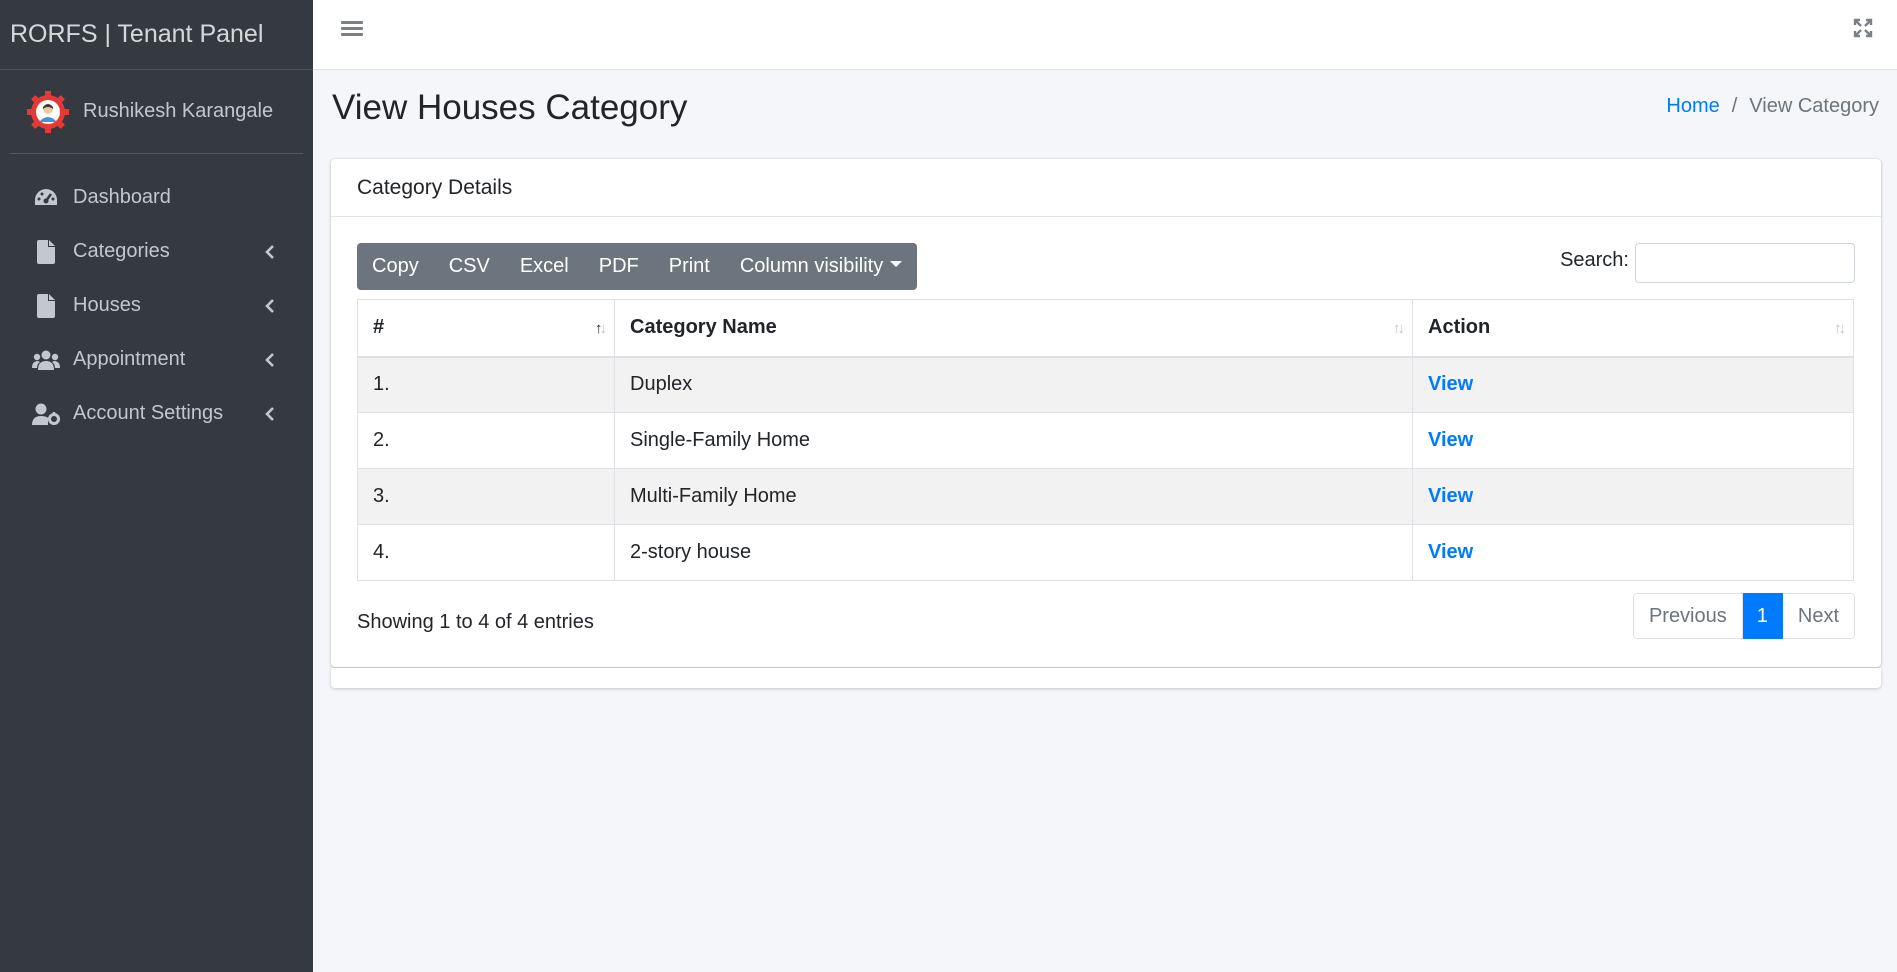 This screenshot has width=1897, height=972. What do you see at coordinates (148, 413) in the screenshot?
I see `sidebar-item-label: Account Settings` at bounding box center [148, 413].